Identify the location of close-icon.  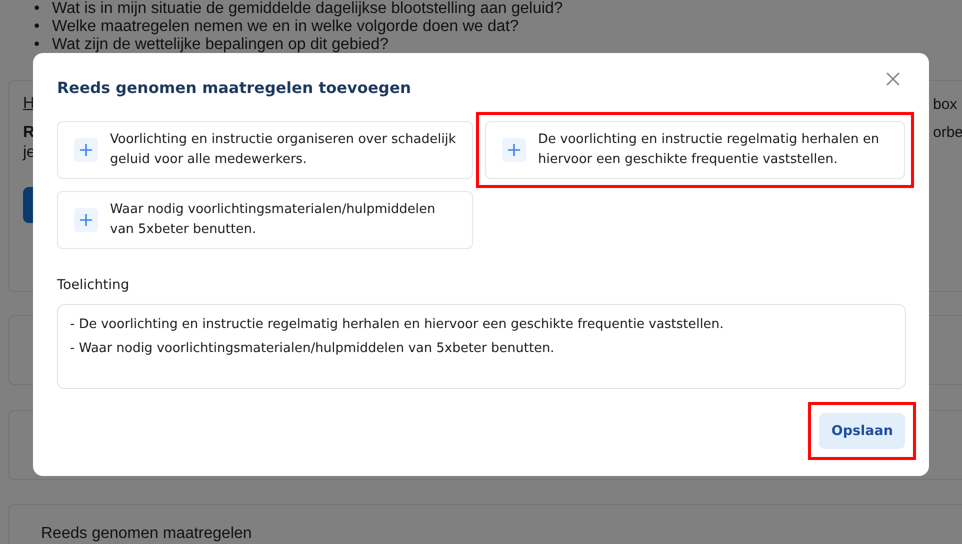
(893, 79).